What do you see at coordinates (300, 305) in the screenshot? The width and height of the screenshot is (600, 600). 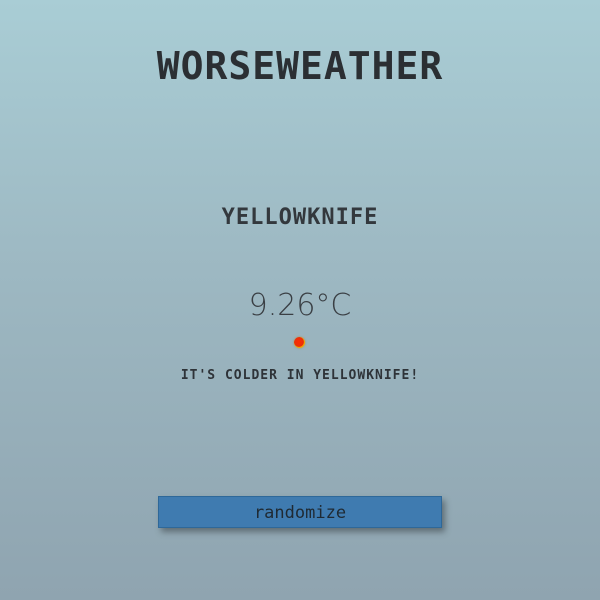 I see `temperature-reading: 9.26°C` at bounding box center [300, 305].